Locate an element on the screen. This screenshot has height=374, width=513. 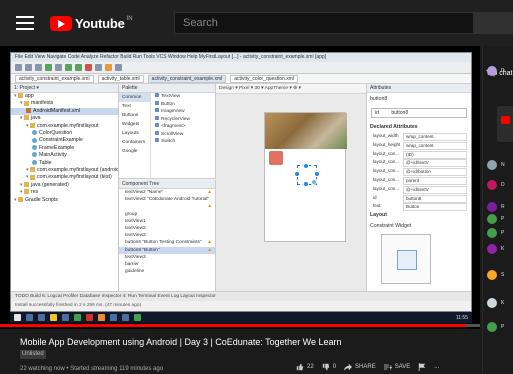
thumbs-up-icon is located at coordinates (300, 367).